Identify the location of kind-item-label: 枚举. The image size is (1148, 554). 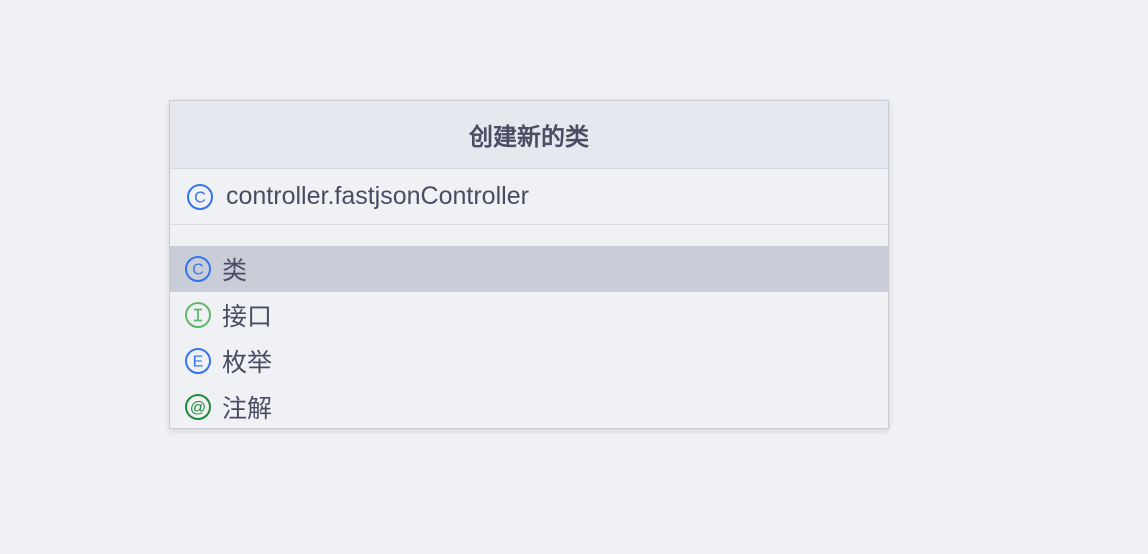
(247, 363).